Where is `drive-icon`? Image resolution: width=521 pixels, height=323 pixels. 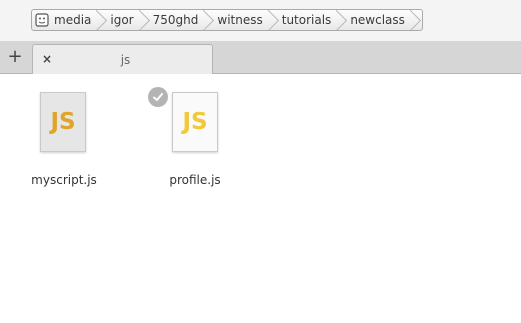
drive-icon is located at coordinates (42, 20).